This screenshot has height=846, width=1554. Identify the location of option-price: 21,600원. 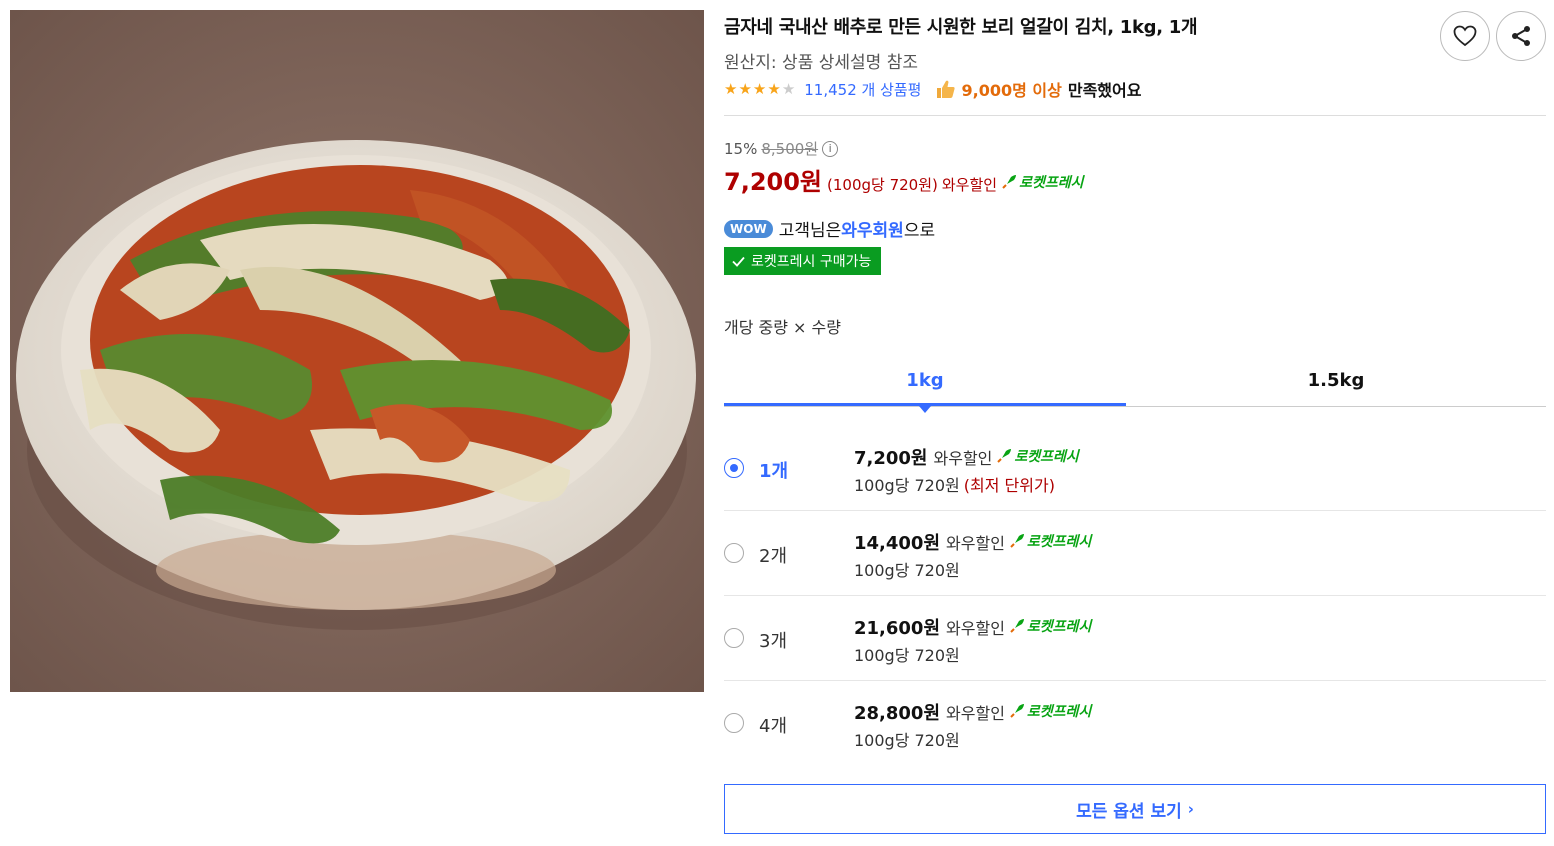
(897, 628).